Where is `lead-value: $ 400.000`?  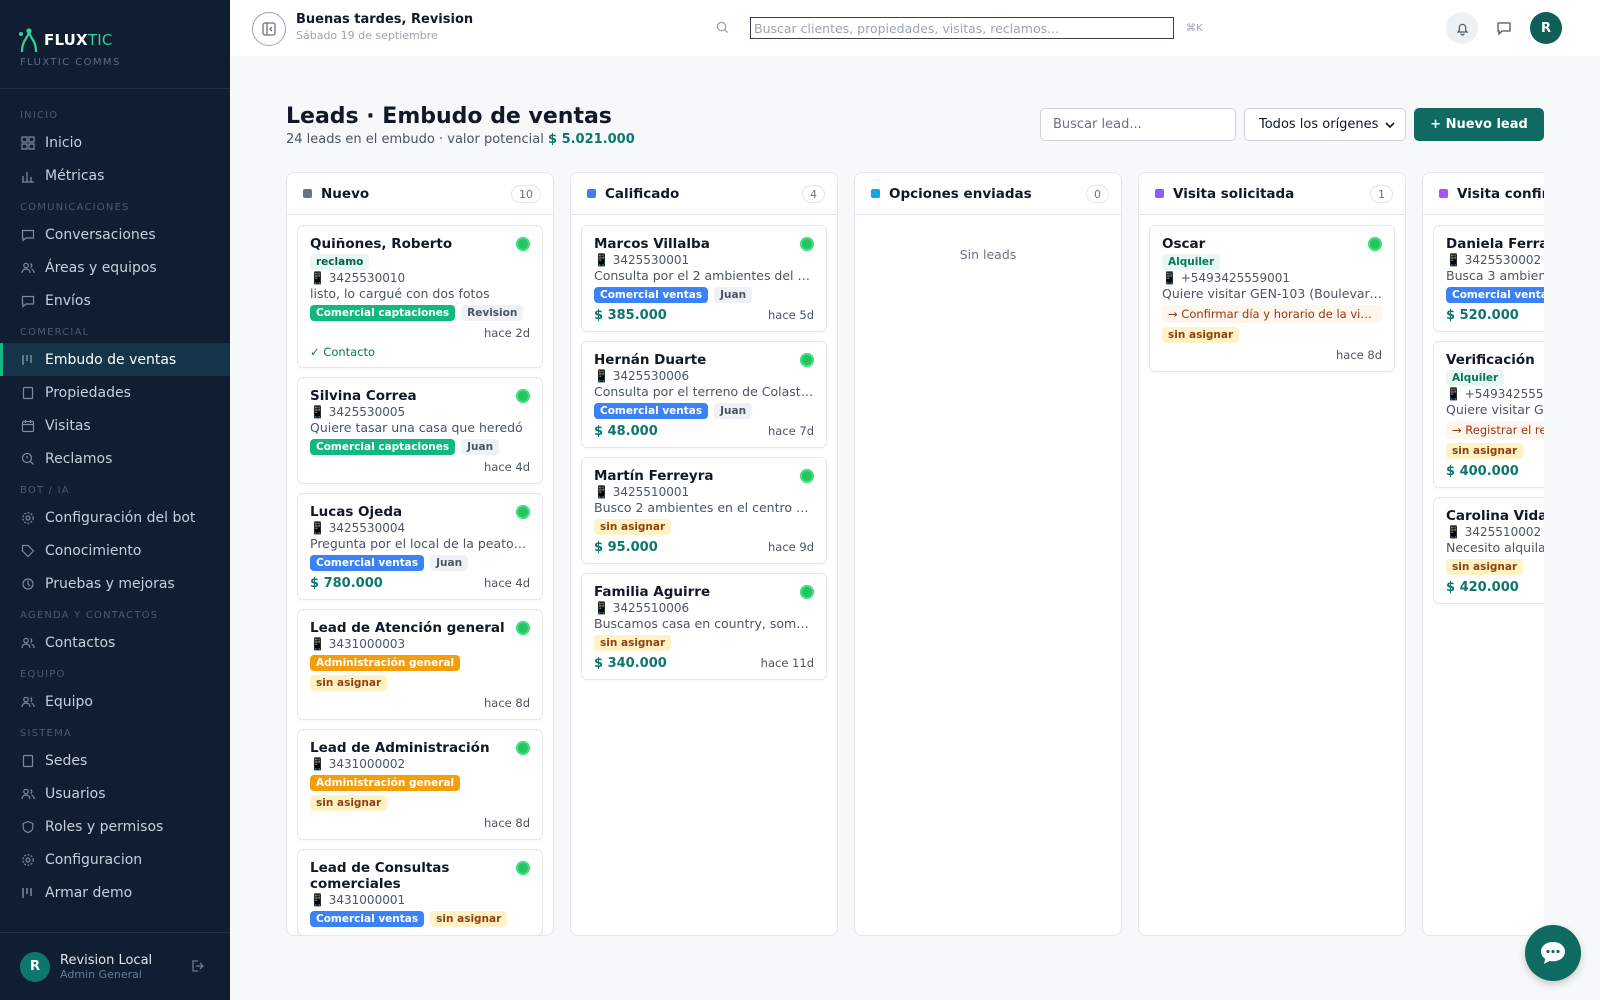 lead-value: $ 400.000 is located at coordinates (1482, 471).